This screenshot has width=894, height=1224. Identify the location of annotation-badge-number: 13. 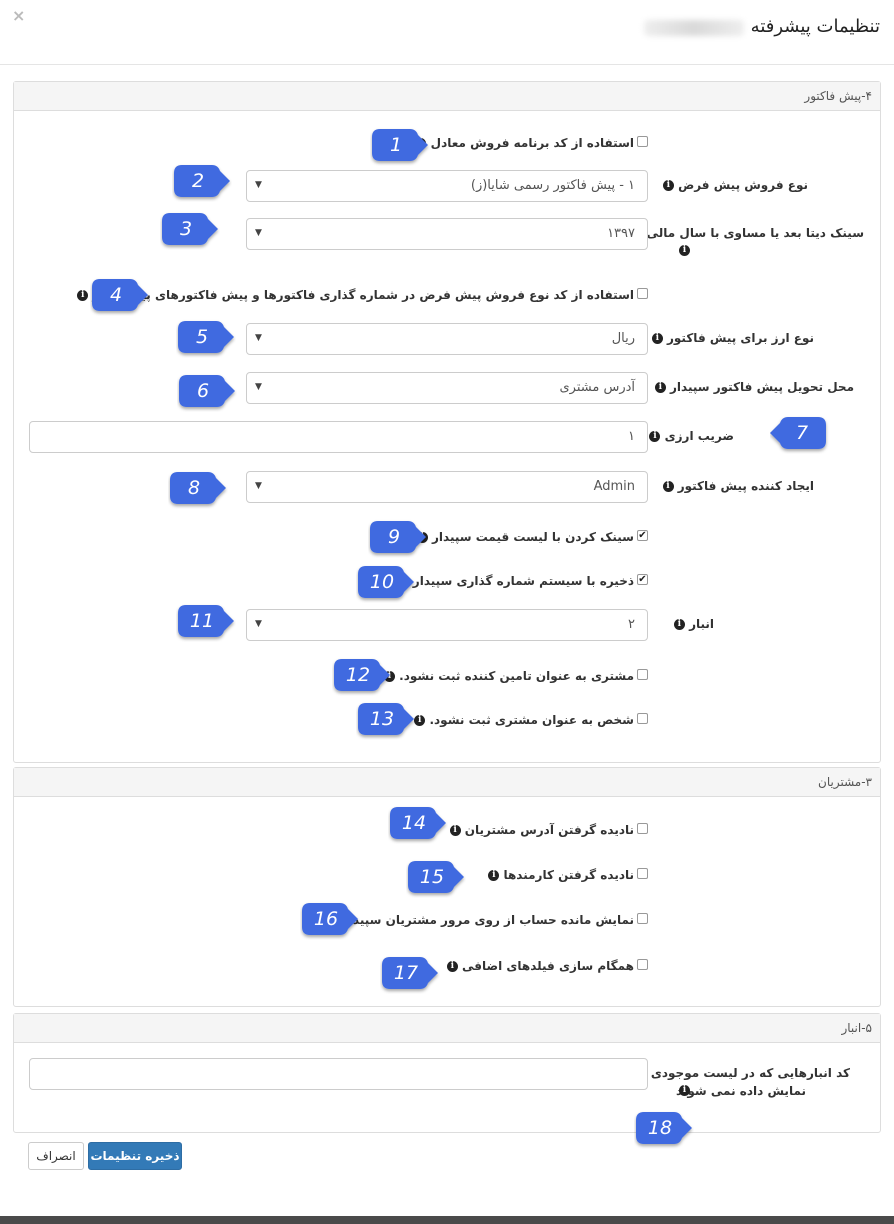
(382, 719).